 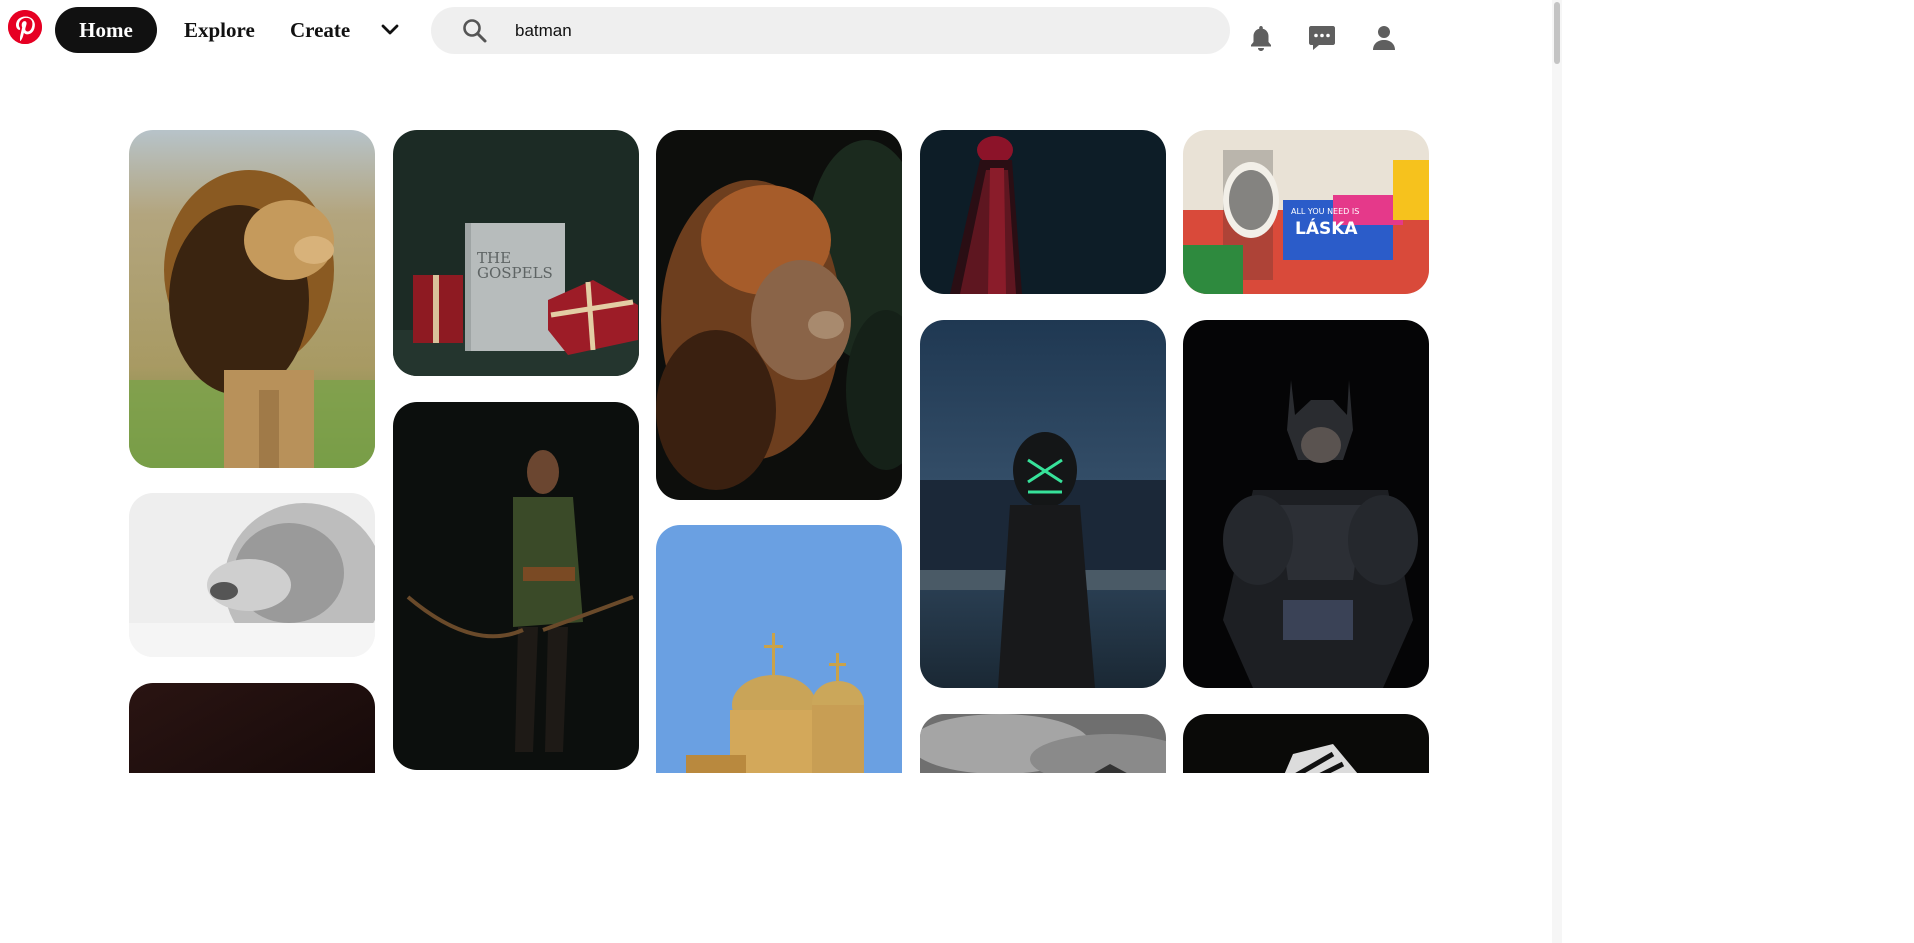 I want to click on pin-church-domes-blue-sky, so click(x=779, y=649).